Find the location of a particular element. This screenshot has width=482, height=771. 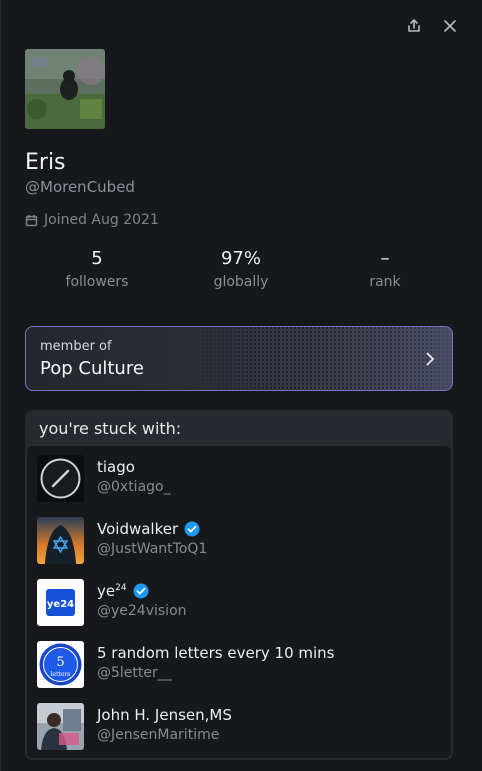

list-item-user: ye24 ye24 @ye24vision is located at coordinates (237, 603).